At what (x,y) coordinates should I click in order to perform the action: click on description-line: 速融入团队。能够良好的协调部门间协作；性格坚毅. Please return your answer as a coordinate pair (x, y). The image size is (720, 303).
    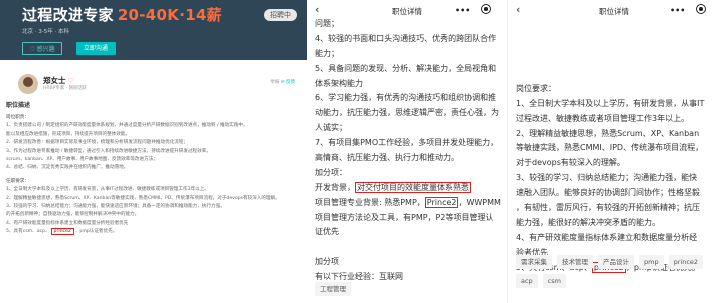
    Looking at the image, I should click on (616, 193).